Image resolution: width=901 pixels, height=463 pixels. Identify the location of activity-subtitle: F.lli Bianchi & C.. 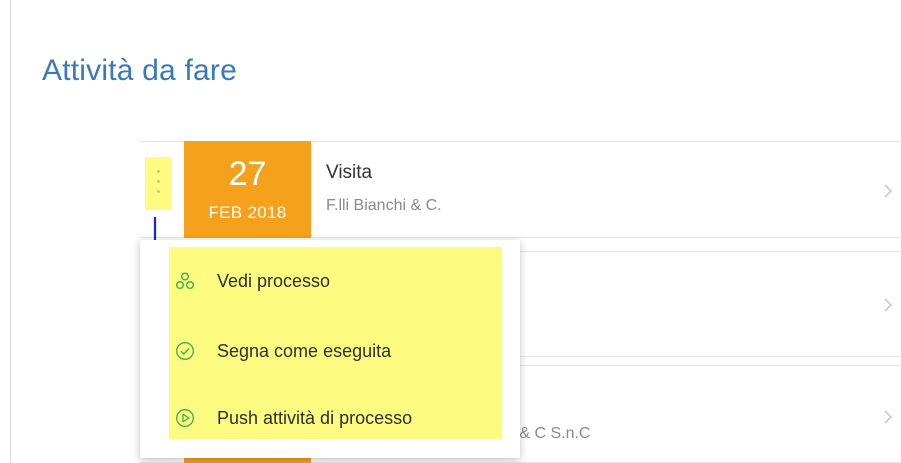
(384, 205).